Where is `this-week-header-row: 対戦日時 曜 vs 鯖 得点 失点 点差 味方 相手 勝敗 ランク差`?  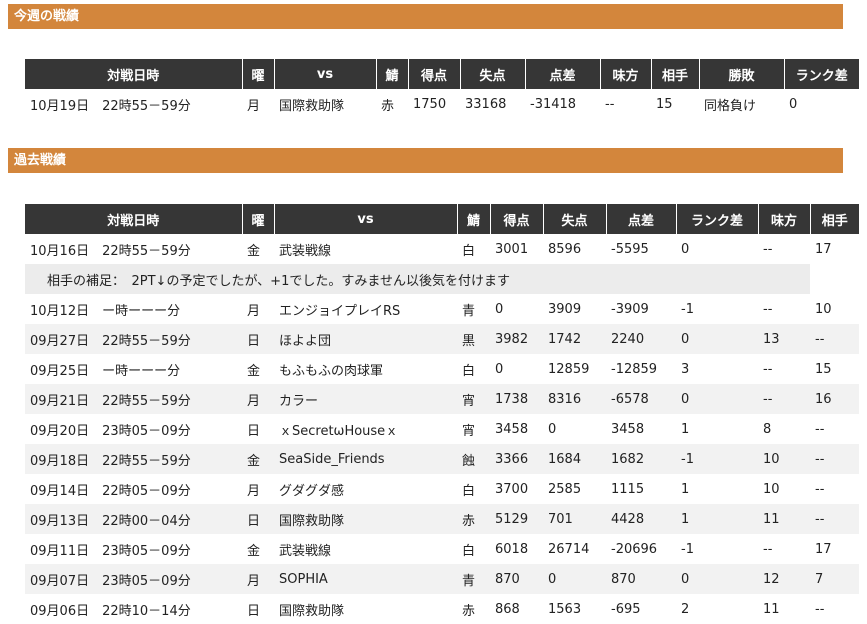
this-week-header-row: 対戦日時 曜 vs 鯖 得点 失点 点差 味方 相手 勝敗 ランク差 is located at coordinates (442, 74).